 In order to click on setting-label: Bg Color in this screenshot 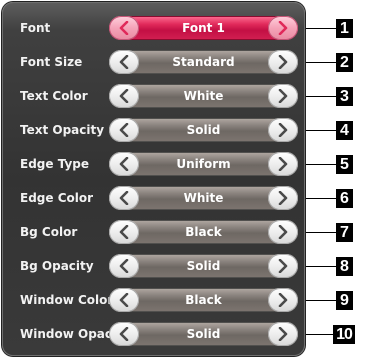, I will do `click(49, 232)`.